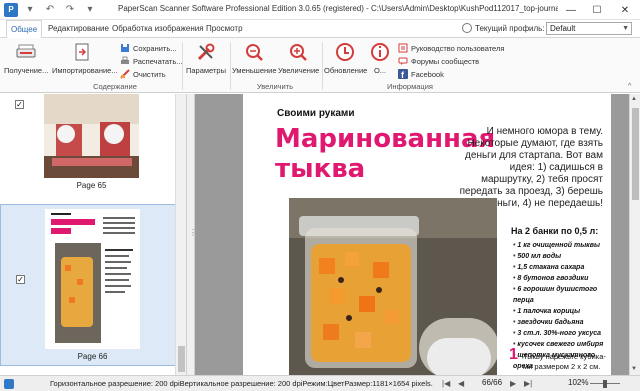 Image resolution: width=640 pixels, height=391 pixels. Describe the element at coordinates (206, 70) in the screenshot. I see `parameters-label: Параметры` at that location.